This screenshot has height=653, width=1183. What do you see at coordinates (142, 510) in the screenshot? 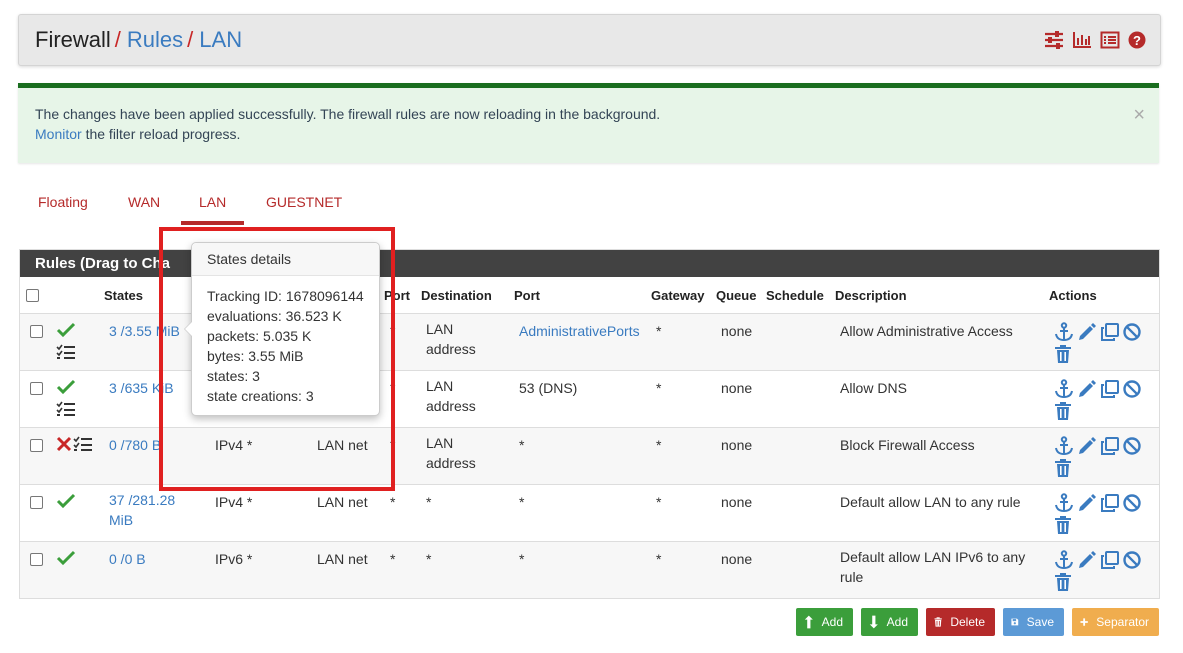
I see `states-link: 37 /281.28 MiB` at bounding box center [142, 510].